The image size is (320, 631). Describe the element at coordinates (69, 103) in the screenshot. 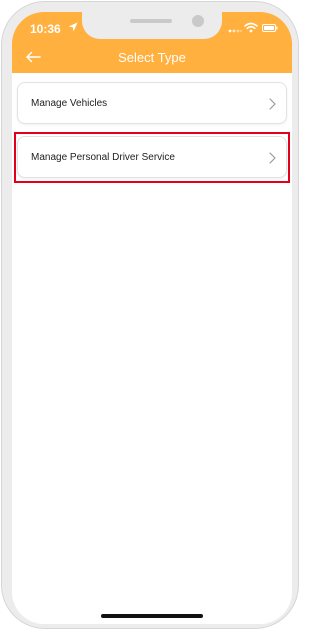

I see `list-item-label: Manage Vehicles` at that location.